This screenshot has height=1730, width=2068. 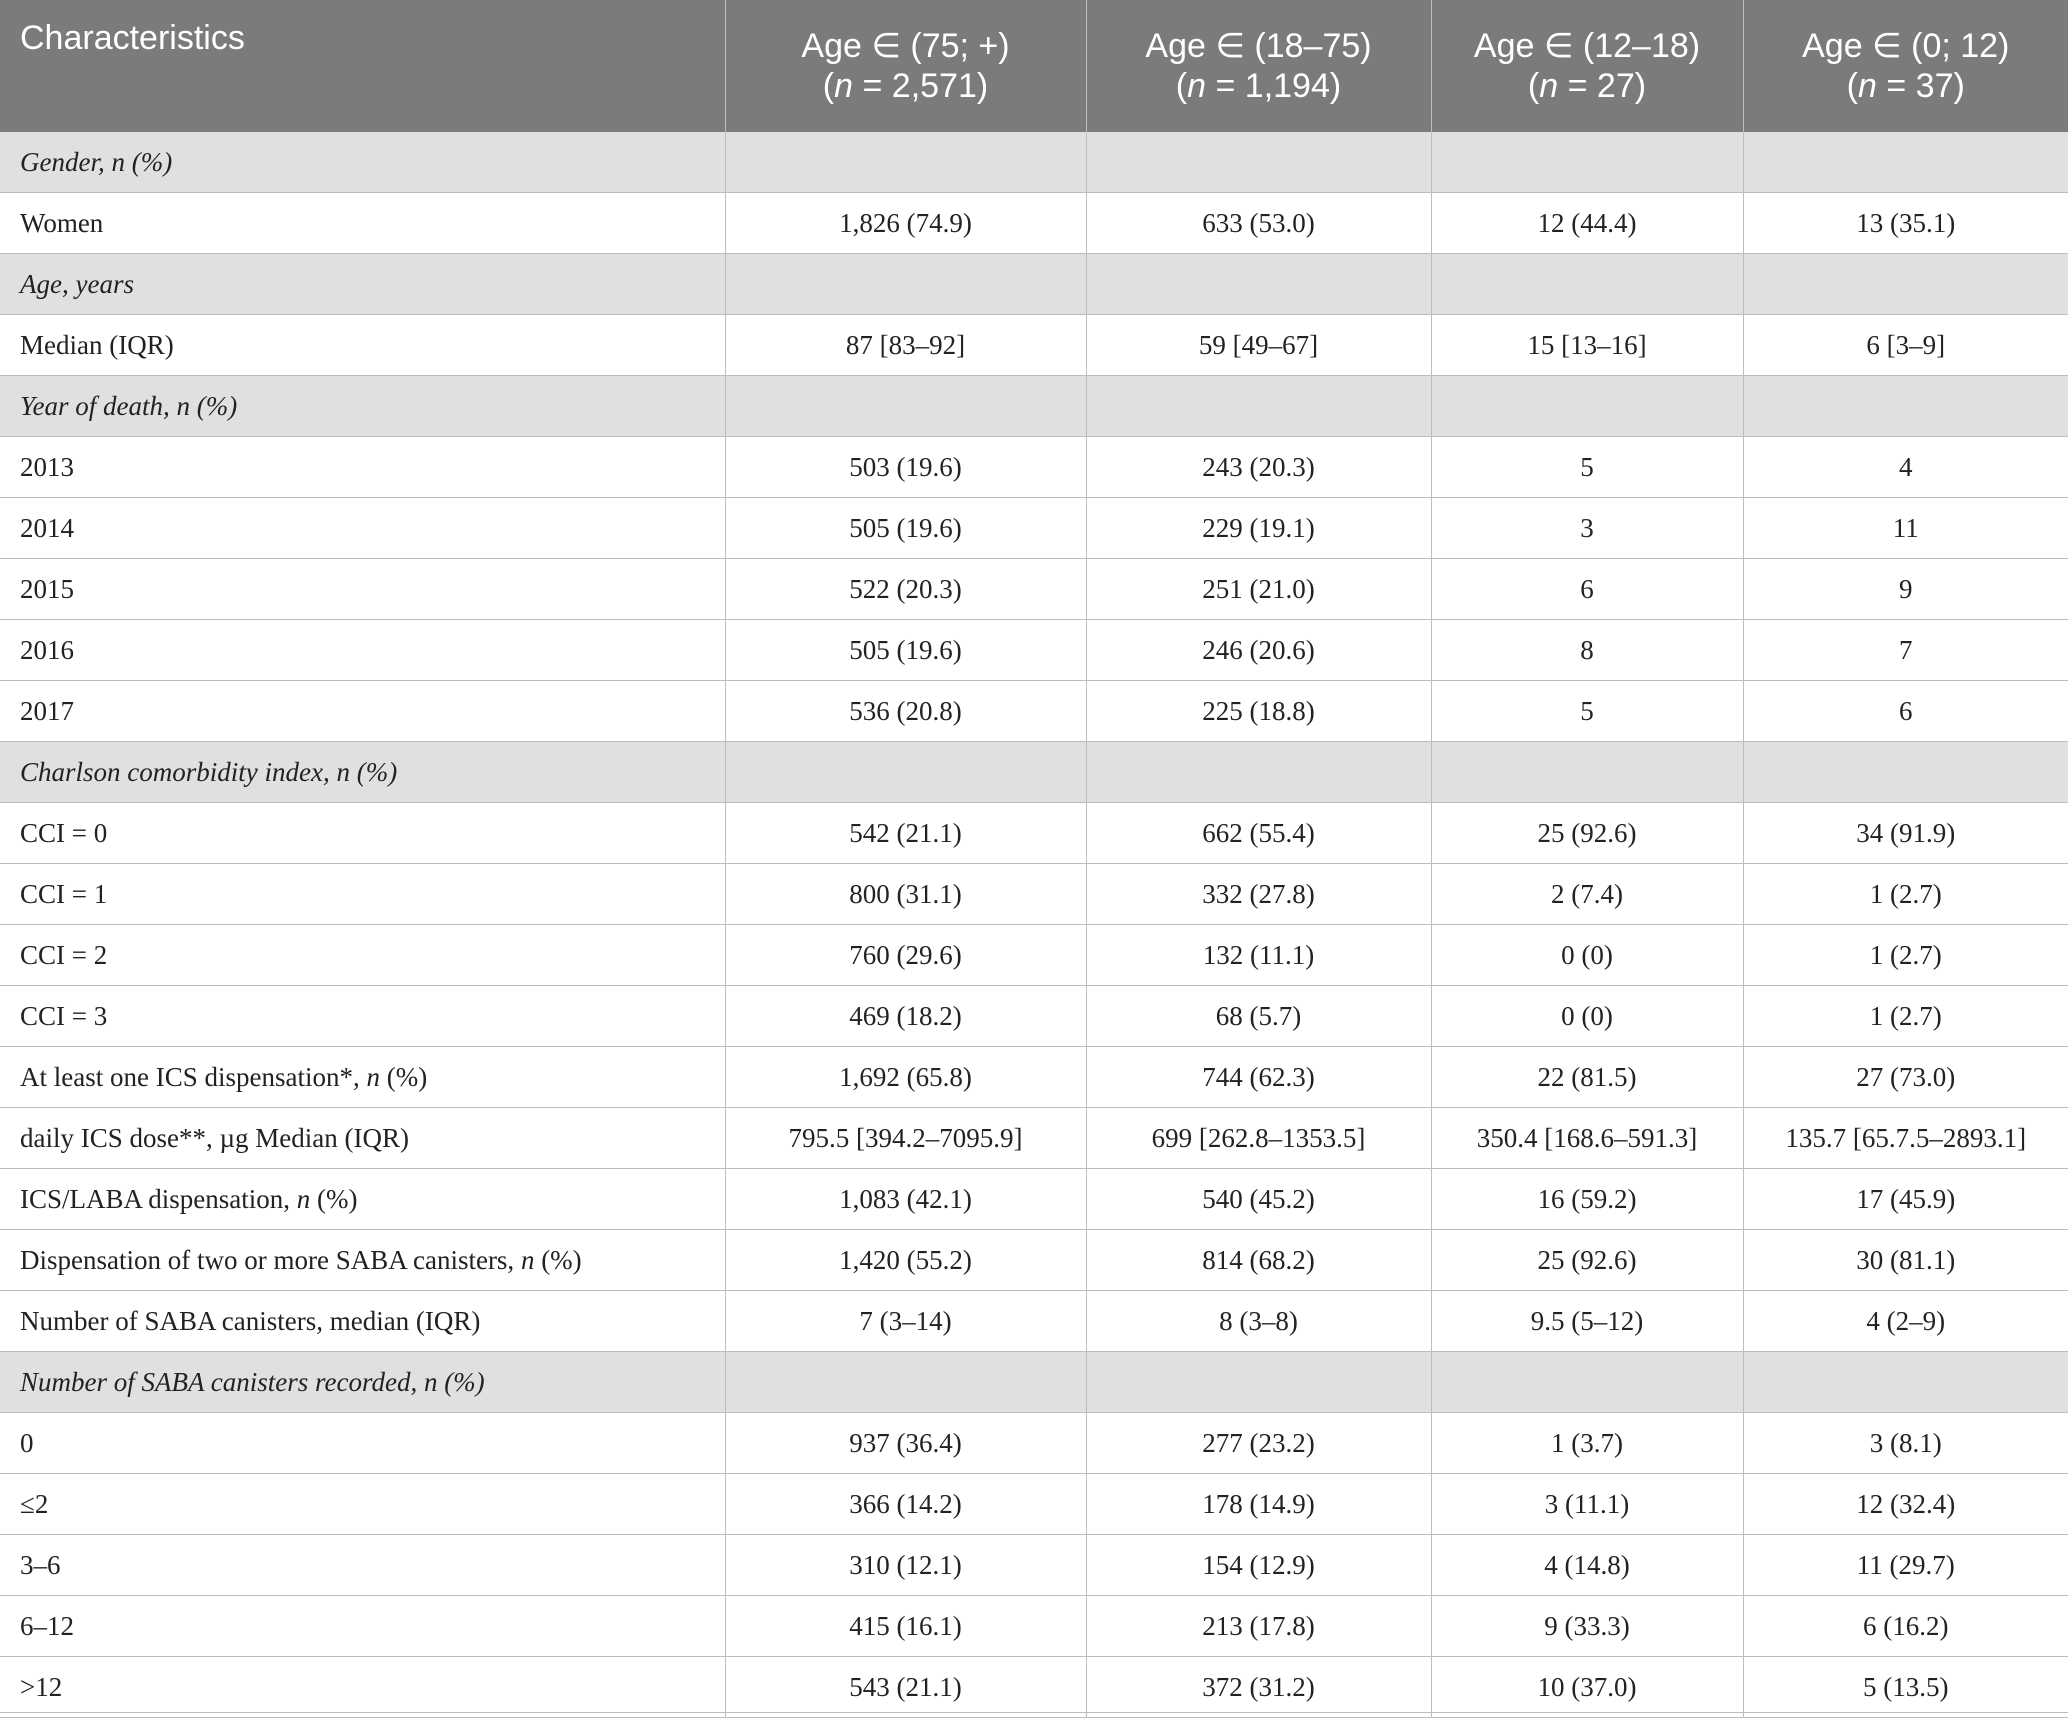 What do you see at coordinates (363, 1687) in the screenshot?
I see `row-label: >12` at bounding box center [363, 1687].